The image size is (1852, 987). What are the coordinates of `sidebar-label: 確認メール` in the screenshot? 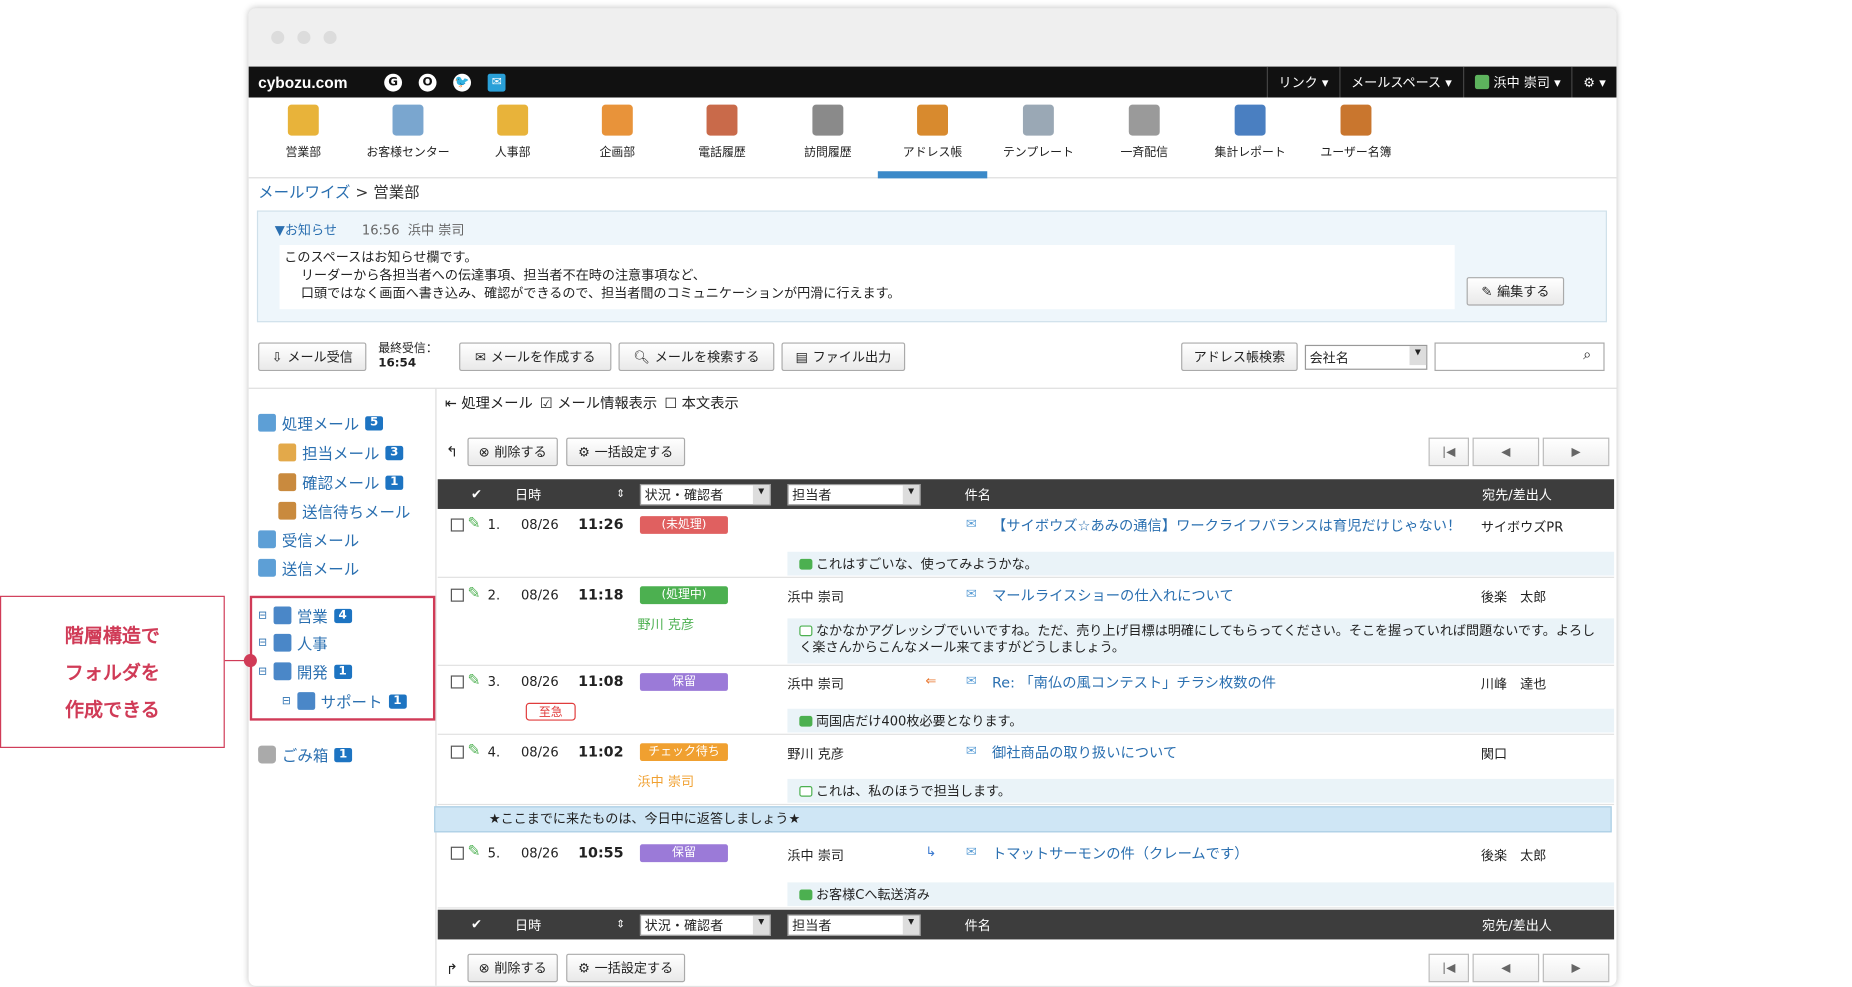 It's located at (341, 484).